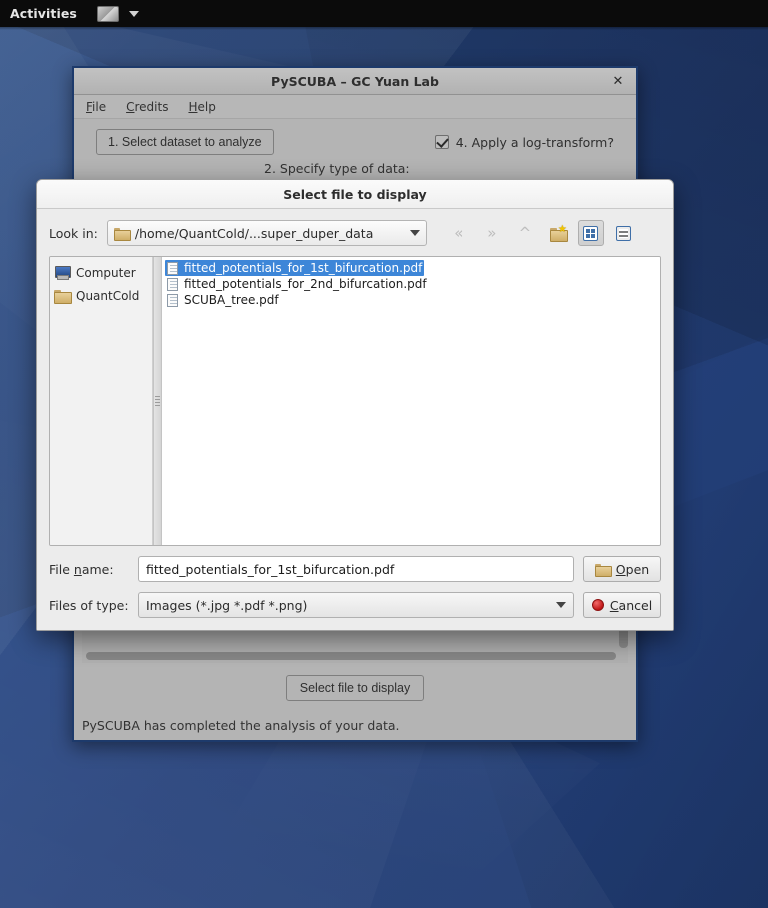  I want to click on files-of-type-label: Files of type:, so click(89, 605).